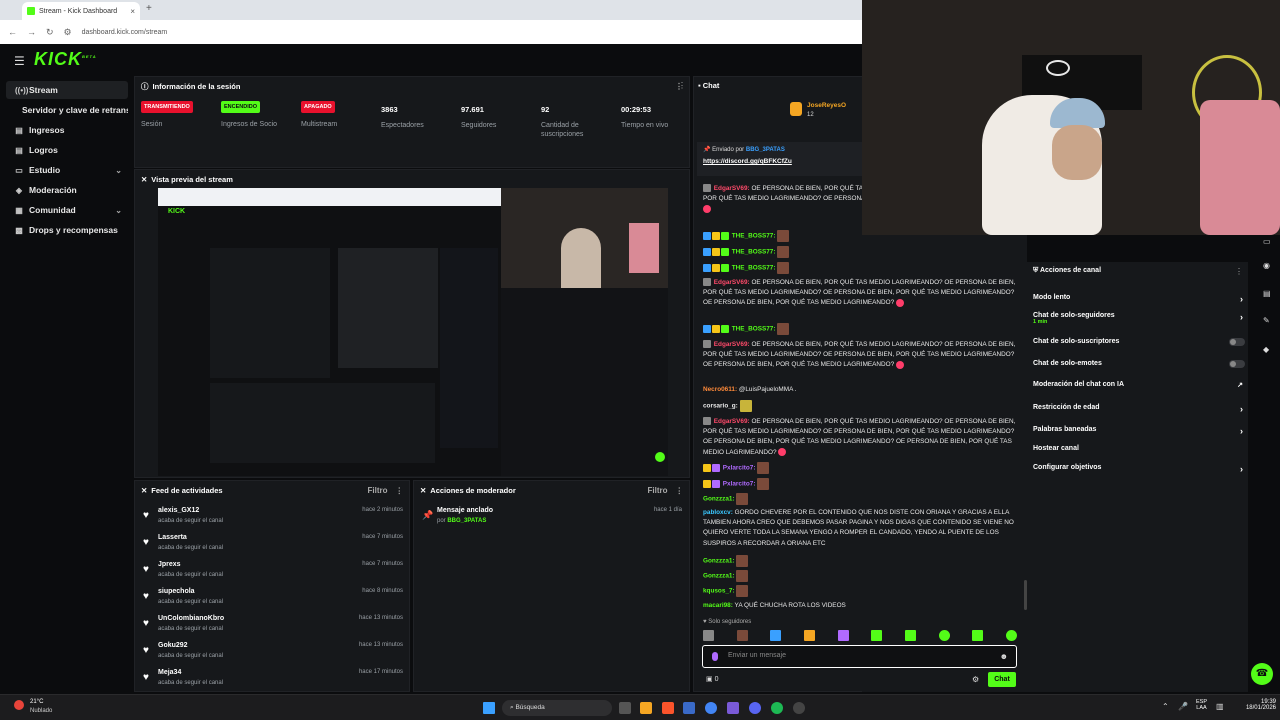  Describe the element at coordinates (1201, 705) in the screenshot. I see `language-indicator: ESP LAA` at that location.